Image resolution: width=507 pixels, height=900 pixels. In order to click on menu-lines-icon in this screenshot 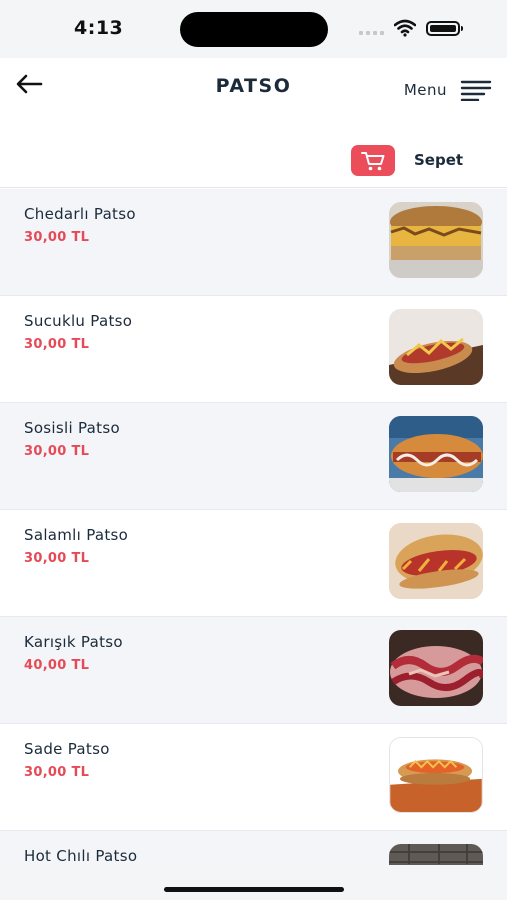, I will do `click(476, 90)`.